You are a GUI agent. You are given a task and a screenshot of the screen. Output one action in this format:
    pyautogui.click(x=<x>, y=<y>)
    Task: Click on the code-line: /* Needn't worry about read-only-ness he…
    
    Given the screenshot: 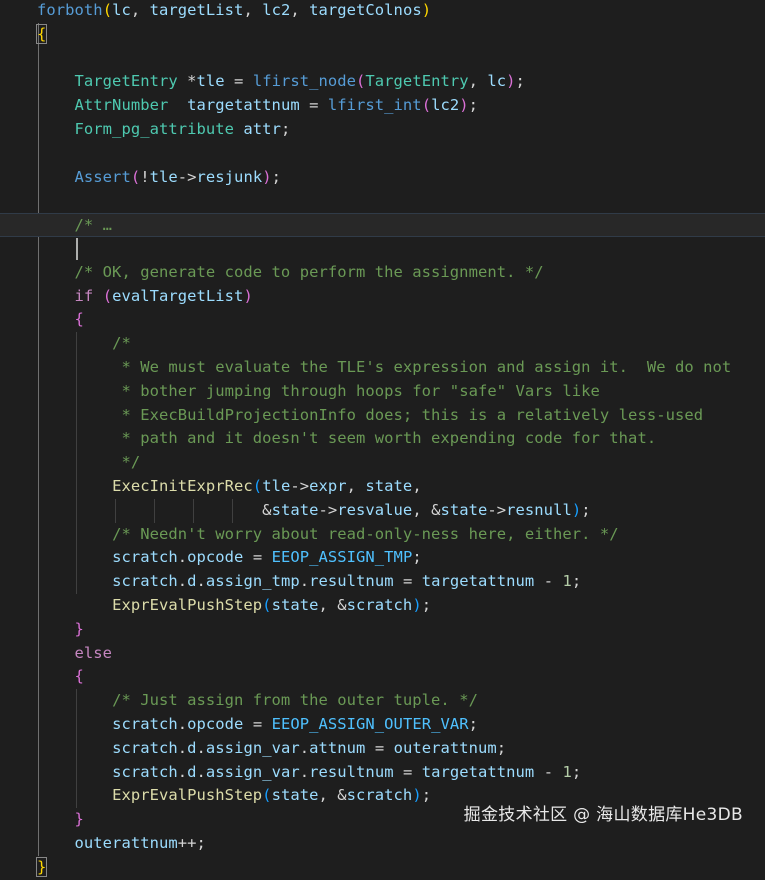 What is the action you would take?
    pyautogui.click(x=382, y=535)
    